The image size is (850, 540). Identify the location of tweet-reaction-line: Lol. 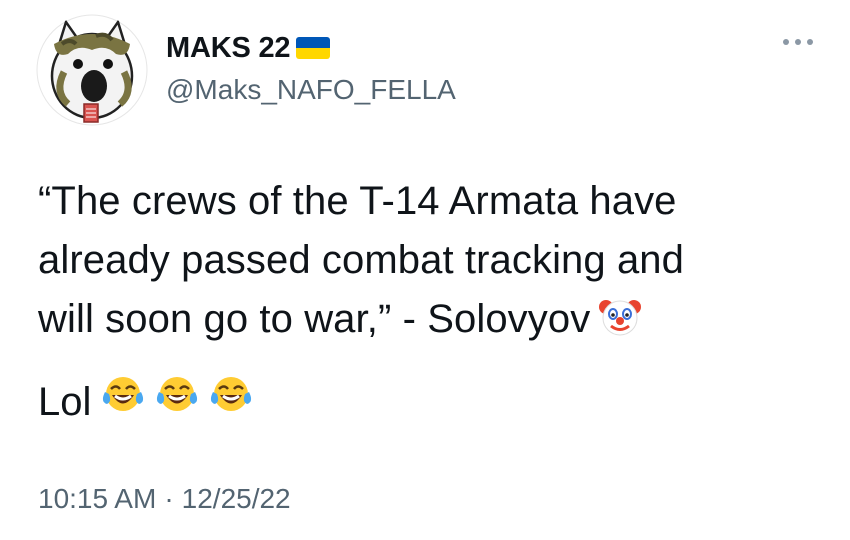
(145, 402).